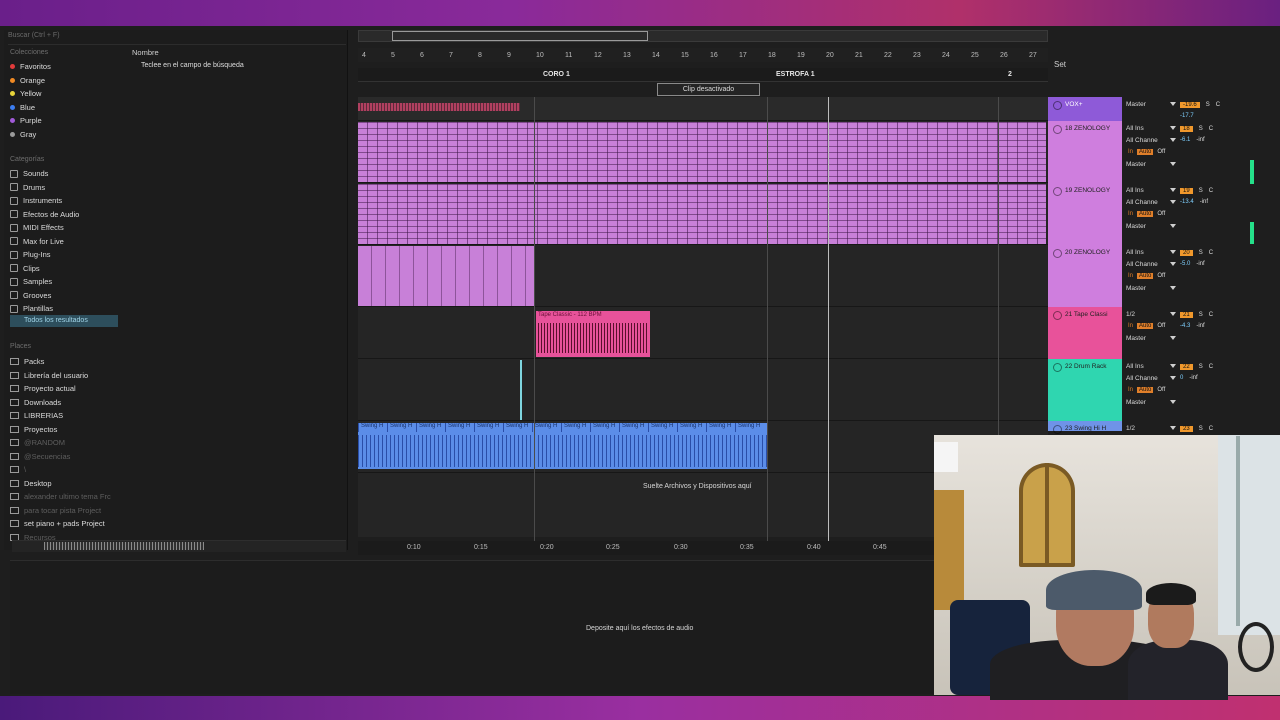 The height and width of the screenshot is (720, 1280). What do you see at coordinates (1186, 366) in the screenshot?
I see `track-number: 22` at bounding box center [1186, 366].